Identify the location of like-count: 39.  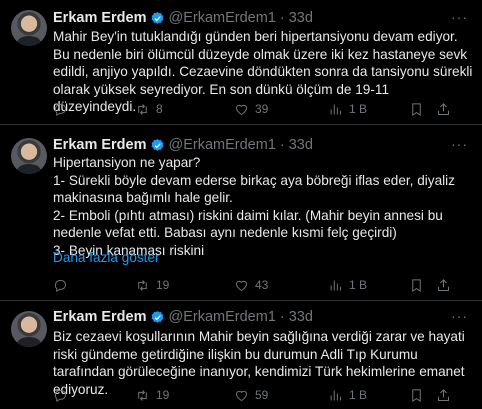
(262, 109).